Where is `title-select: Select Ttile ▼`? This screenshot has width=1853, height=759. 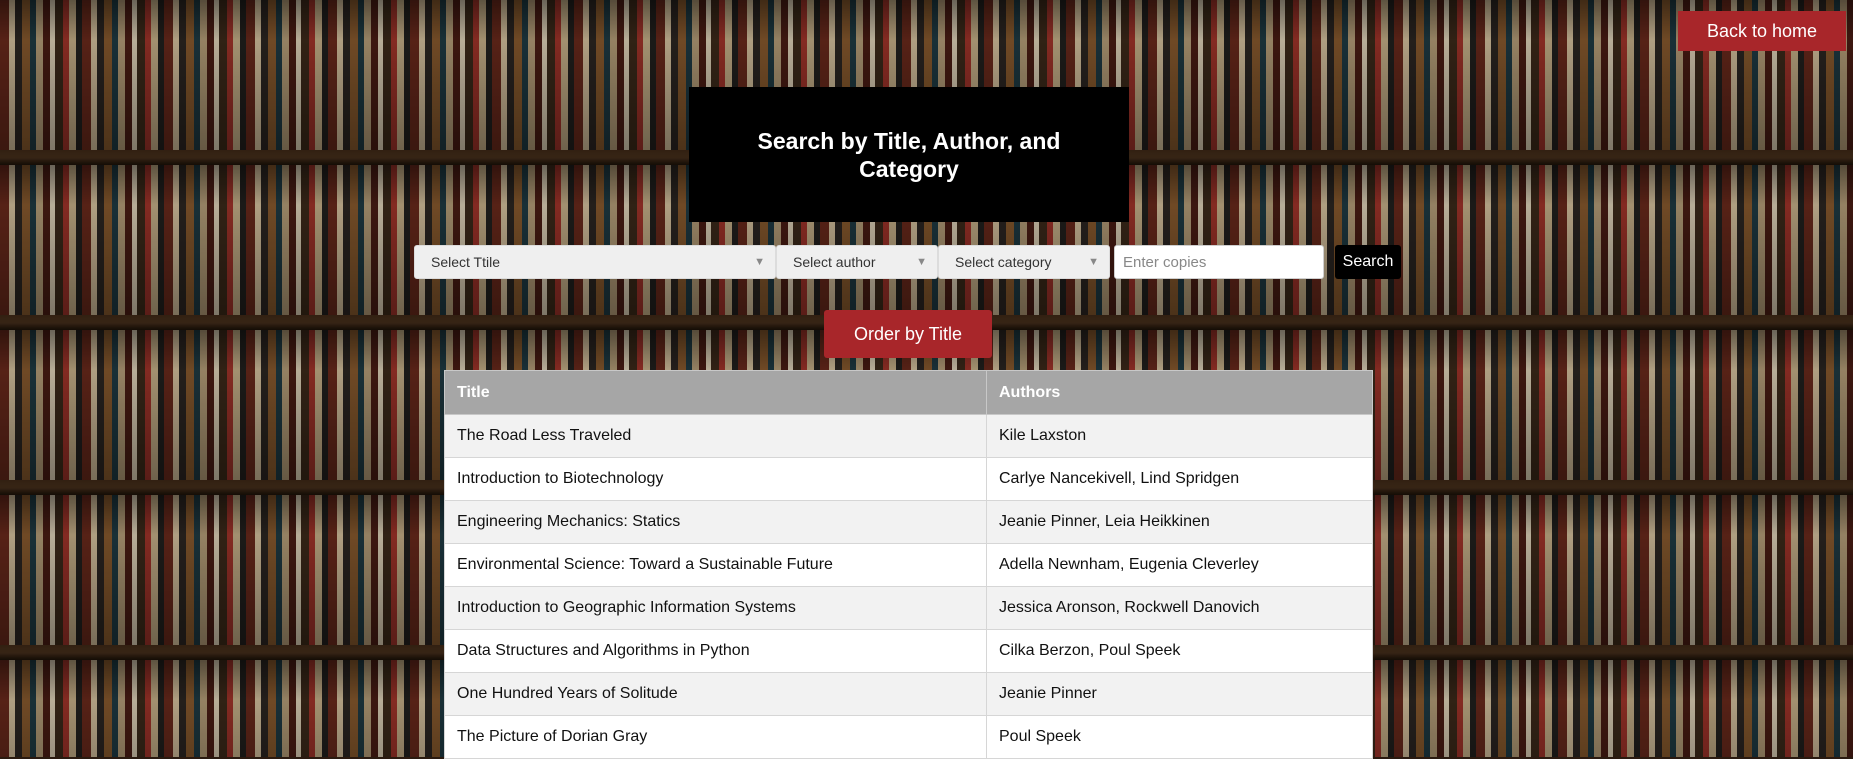
title-select: Select Ttile ▼ is located at coordinates (595, 262).